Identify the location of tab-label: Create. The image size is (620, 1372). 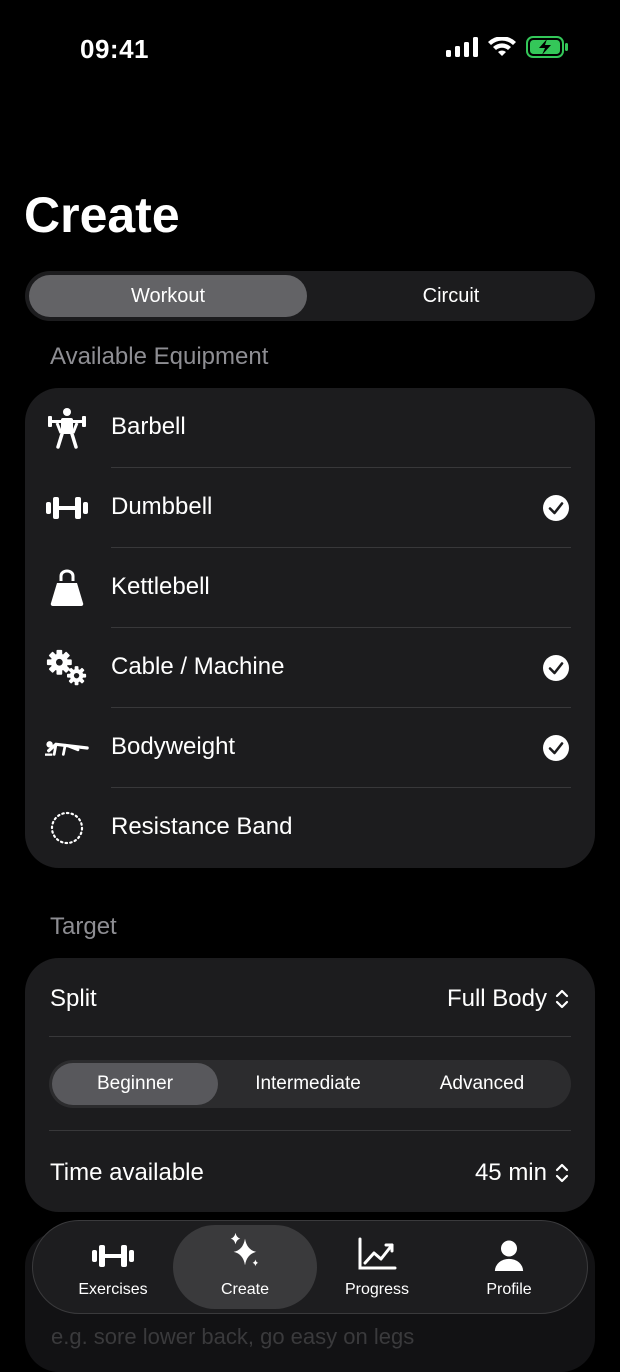
(245, 1289).